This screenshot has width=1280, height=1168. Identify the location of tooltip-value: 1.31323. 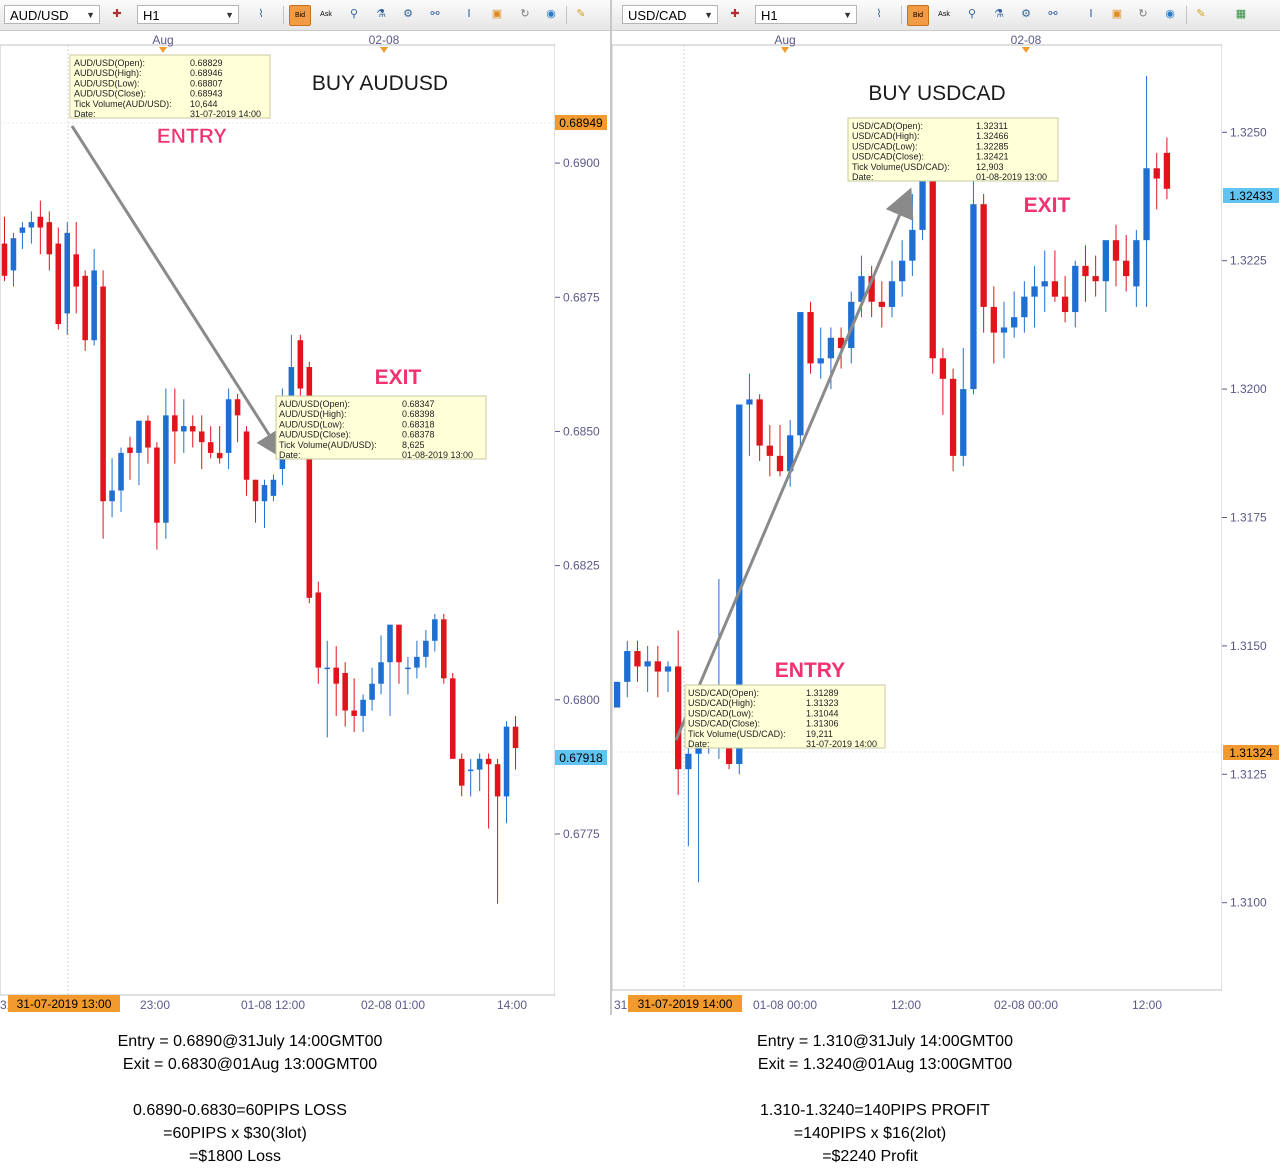
(822, 703).